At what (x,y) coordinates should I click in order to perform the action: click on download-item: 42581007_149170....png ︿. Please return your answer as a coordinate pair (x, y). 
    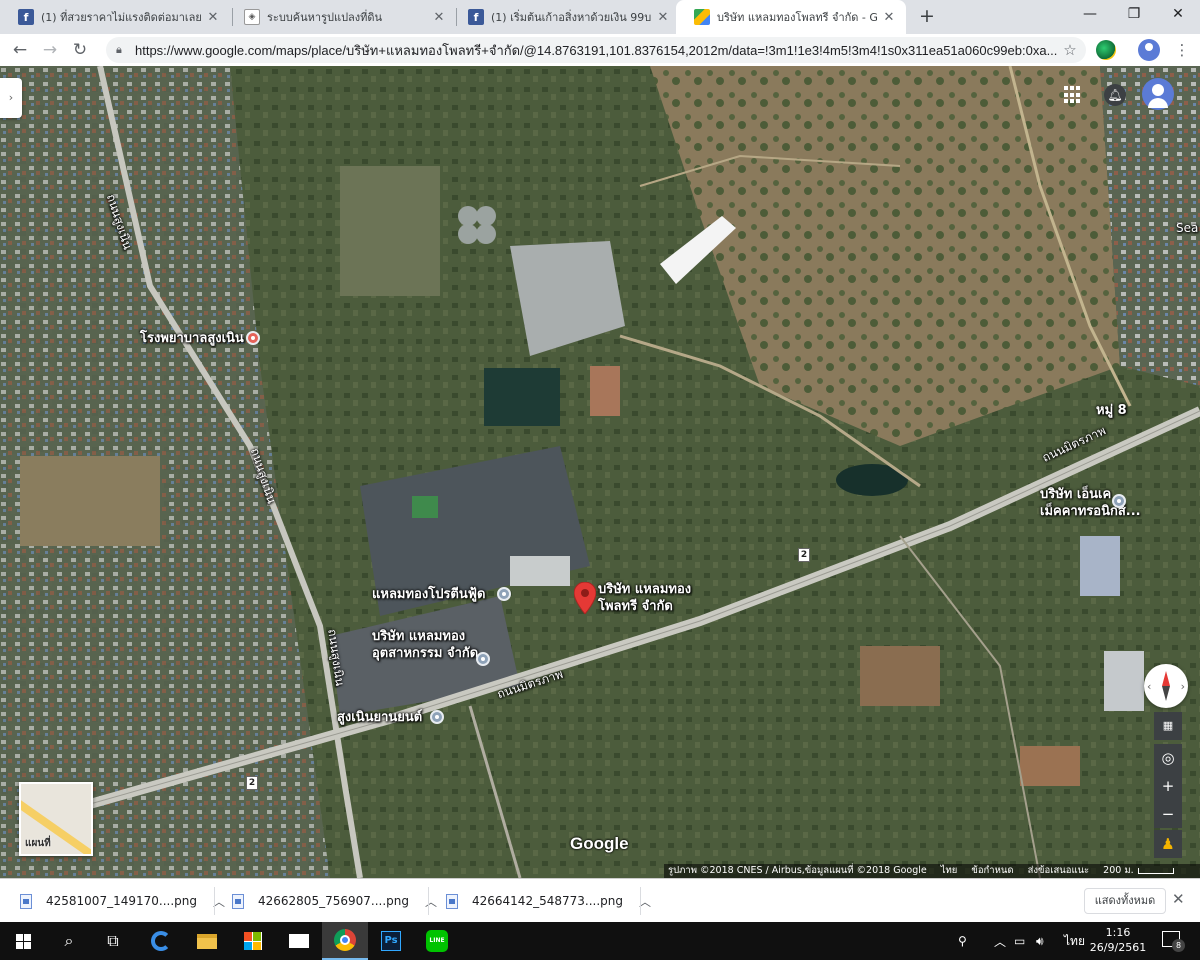
    Looking at the image, I should click on (122, 901).